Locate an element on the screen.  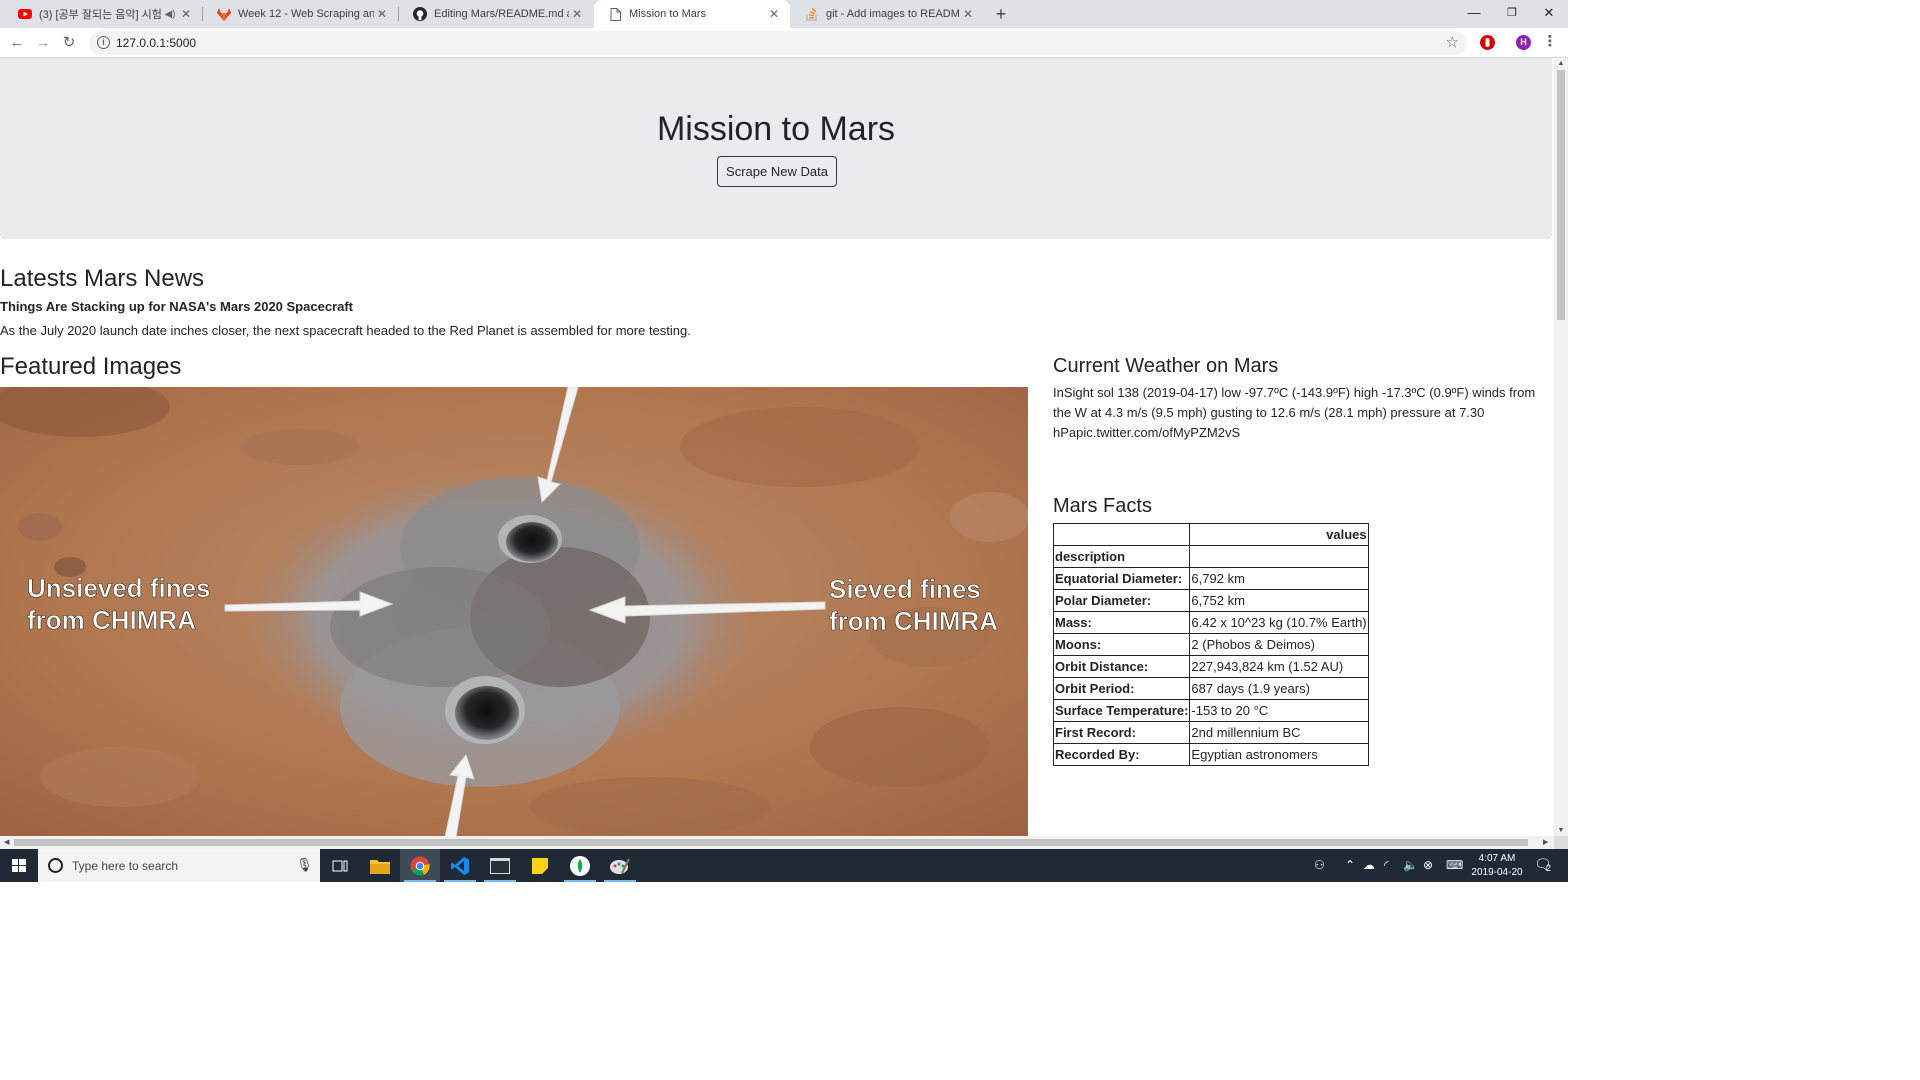
search-placeholder: Type here to search is located at coordinates (125, 866).